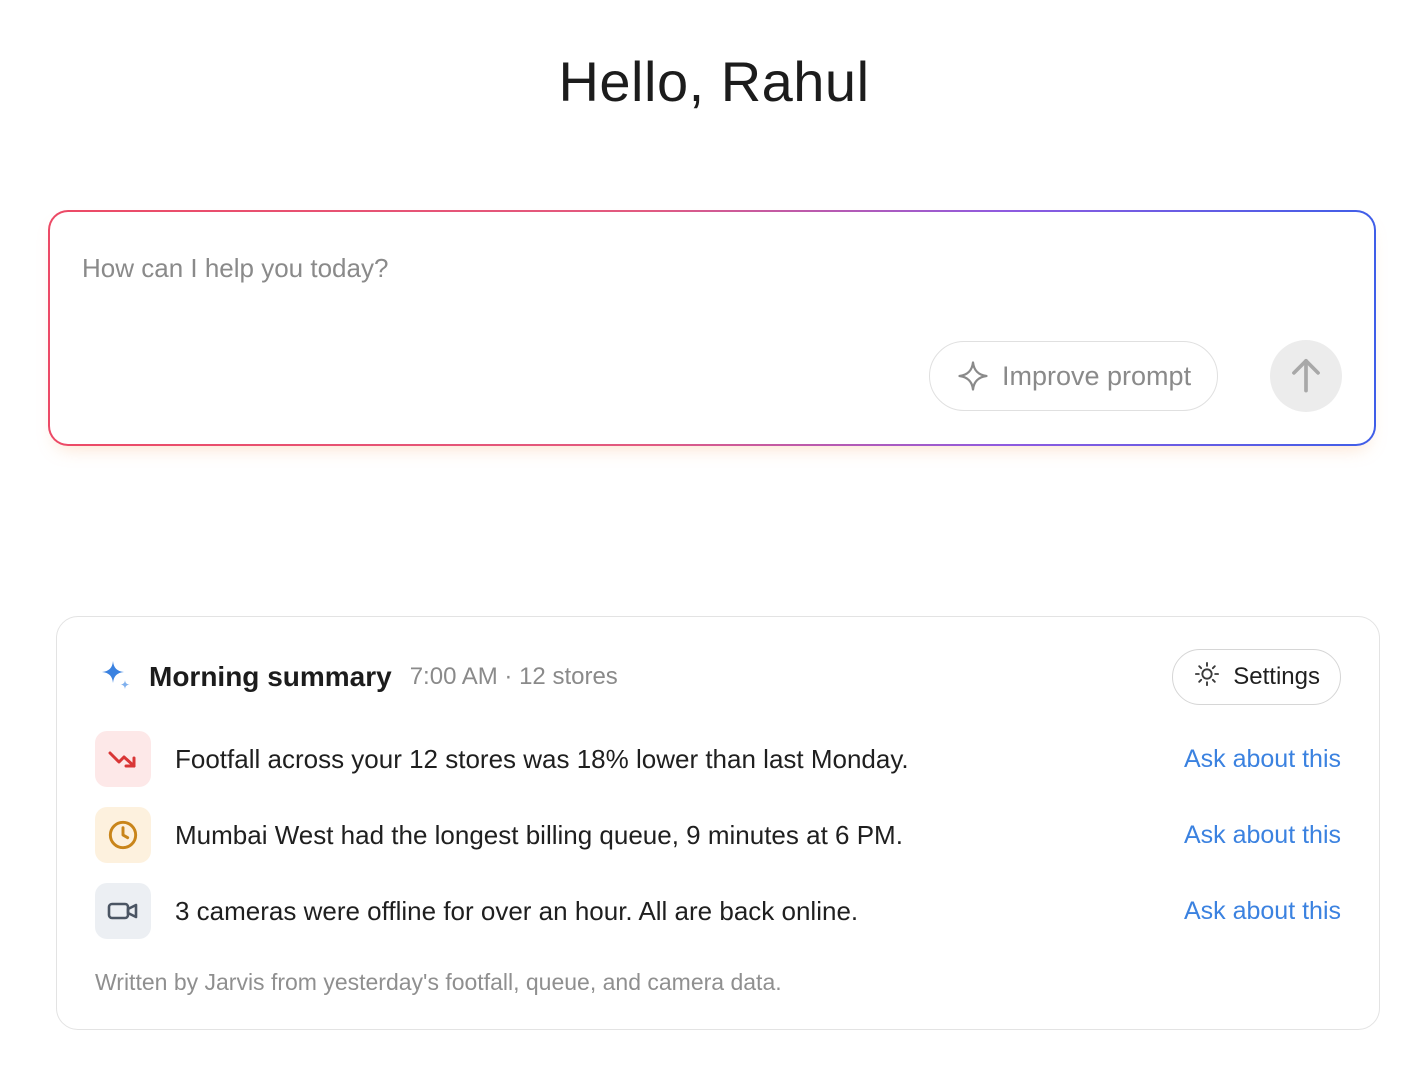 This screenshot has height=1076, width=1428. What do you see at coordinates (1276, 676) in the screenshot?
I see `settings-label: Settings` at bounding box center [1276, 676].